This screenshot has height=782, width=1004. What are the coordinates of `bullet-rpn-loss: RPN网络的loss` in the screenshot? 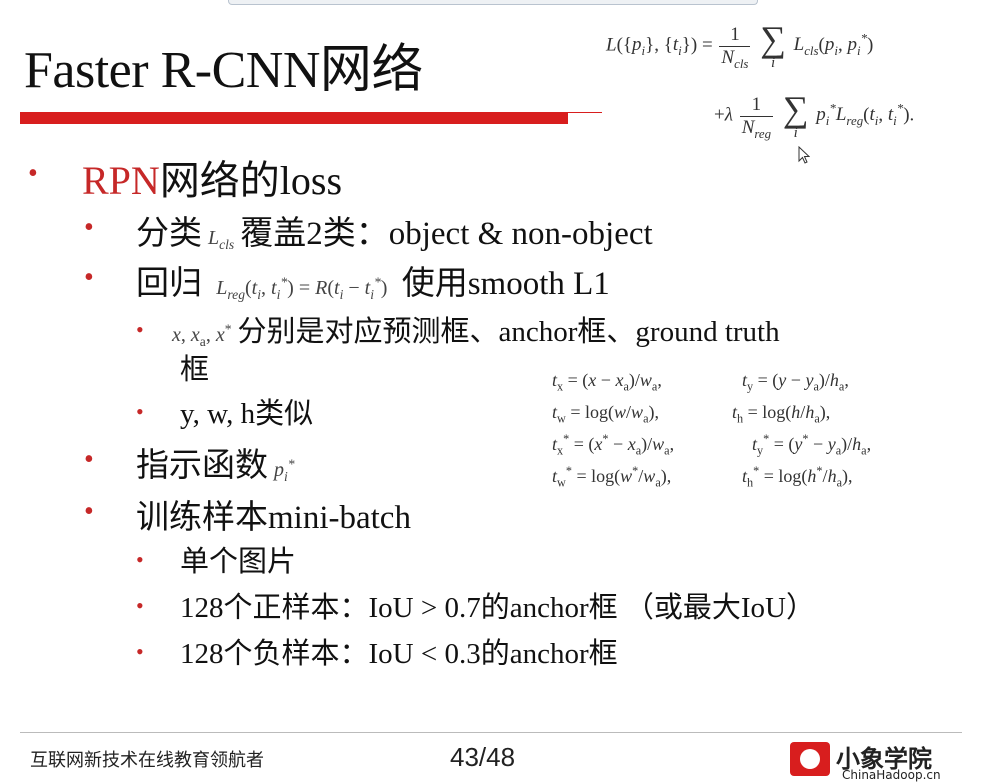 It's located at (212, 180).